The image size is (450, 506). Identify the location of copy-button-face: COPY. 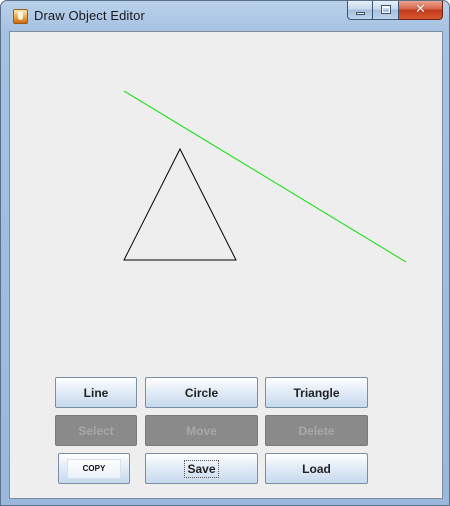
(94, 468).